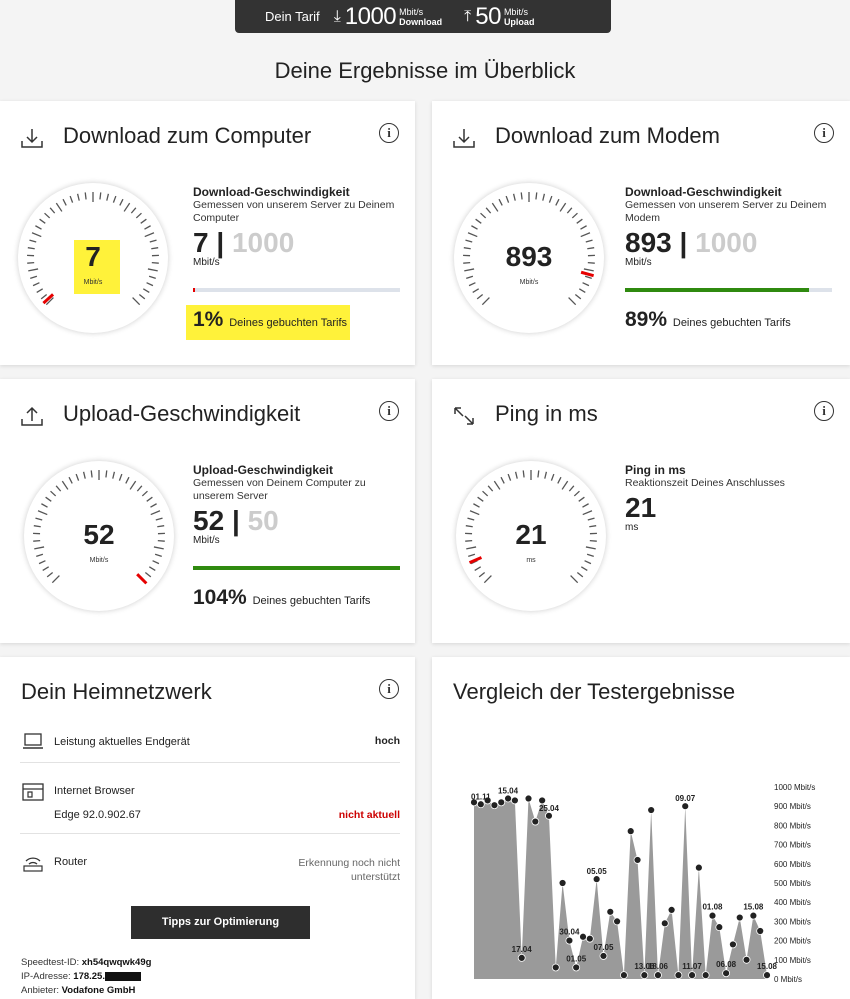 This screenshot has height=999, width=850. What do you see at coordinates (142, 579) in the screenshot?
I see `gauge-needle` at bounding box center [142, 579].